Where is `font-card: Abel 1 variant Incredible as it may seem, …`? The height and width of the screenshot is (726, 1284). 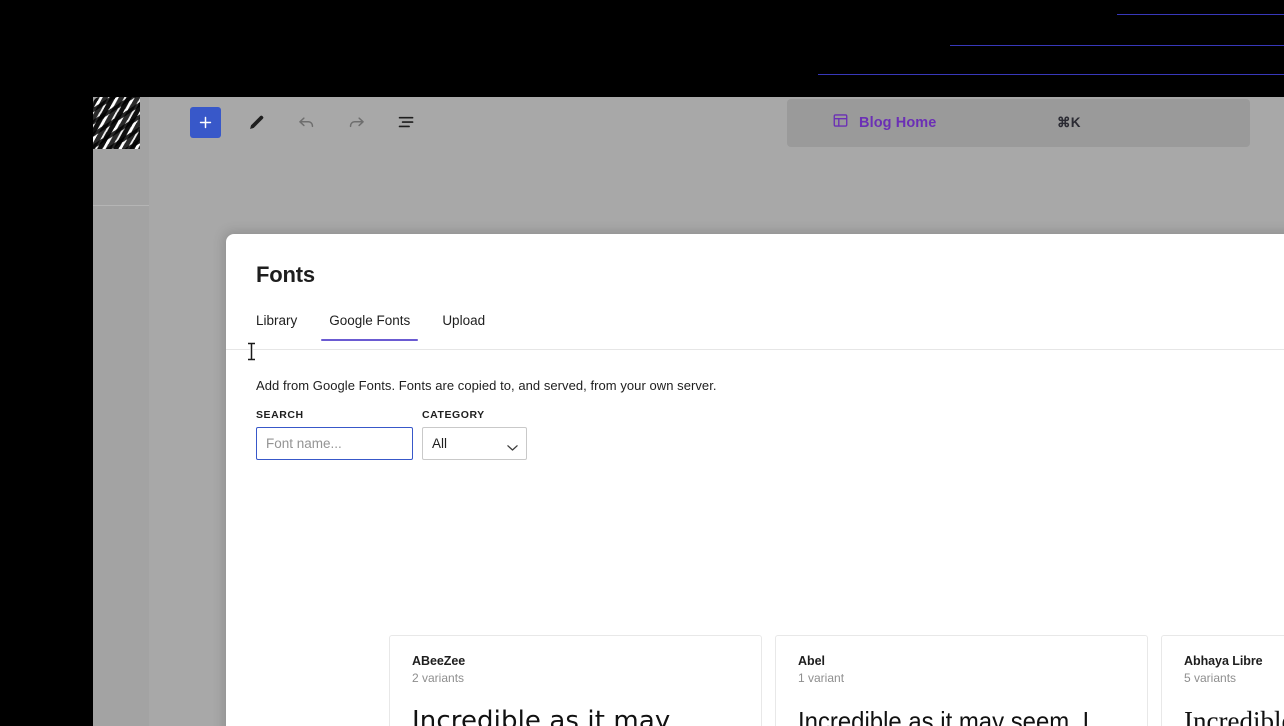
font-card: Abel 1 variant Incredible as it may seem, … is located at coordinates (961, 680).